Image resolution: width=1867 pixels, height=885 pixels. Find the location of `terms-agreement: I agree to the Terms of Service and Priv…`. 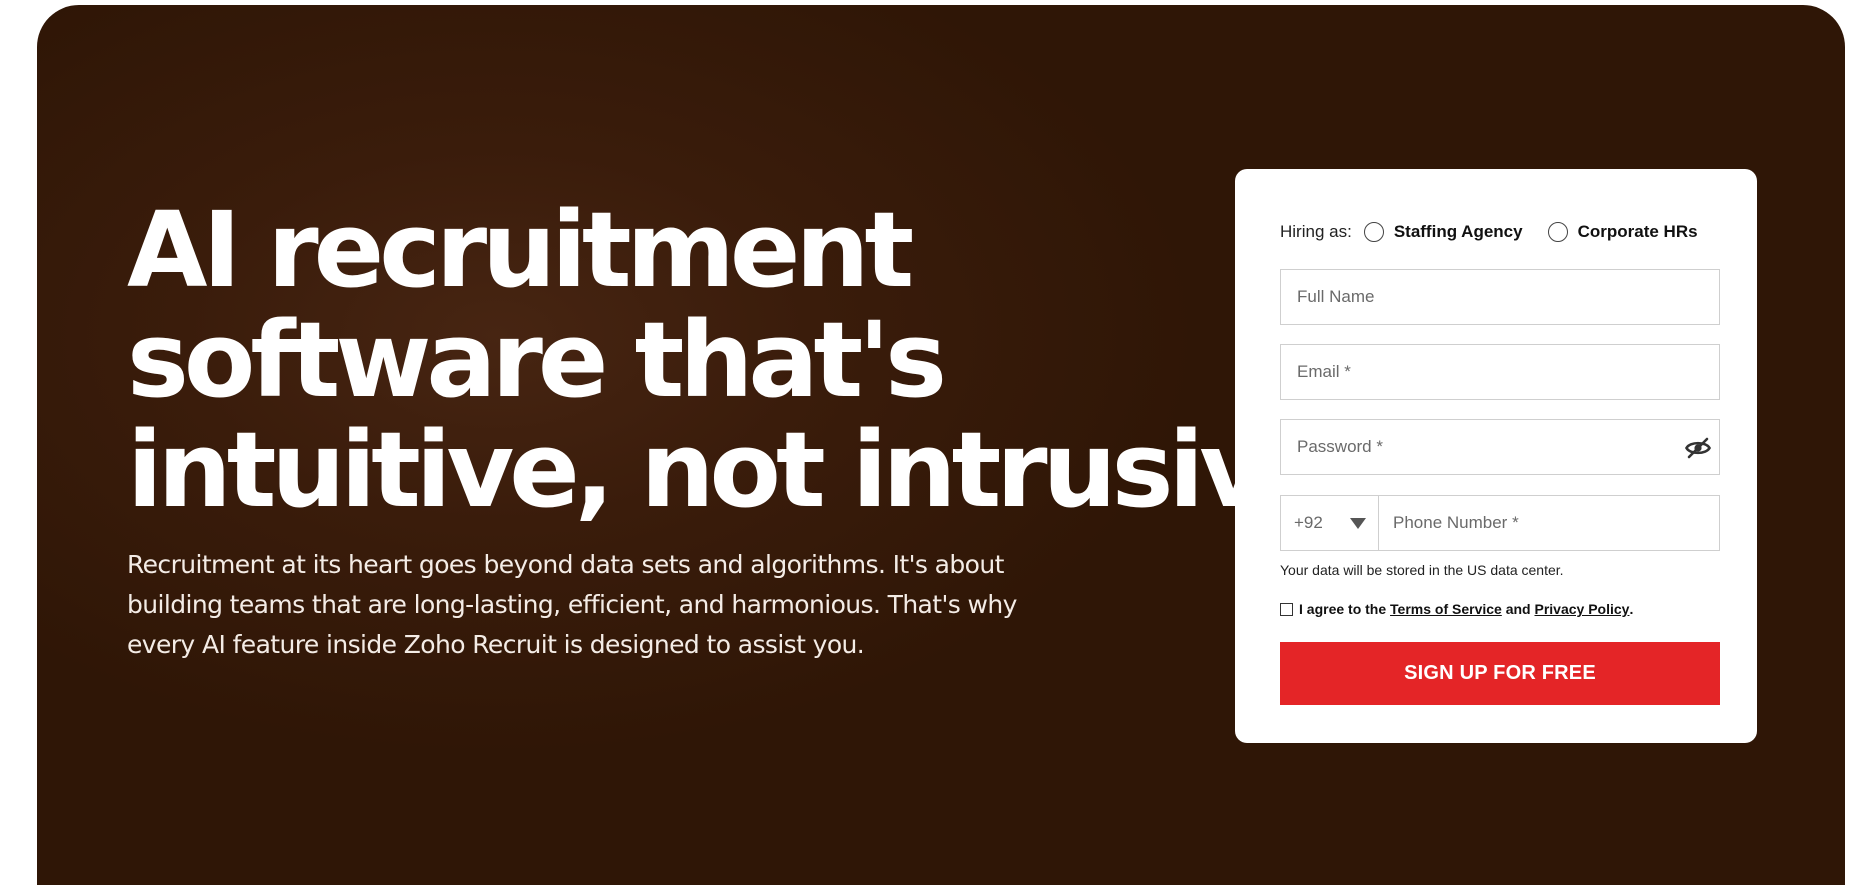

terms-agreement: I agree to the Terms of Service and Priv… is located at coordinates (1456, 609).